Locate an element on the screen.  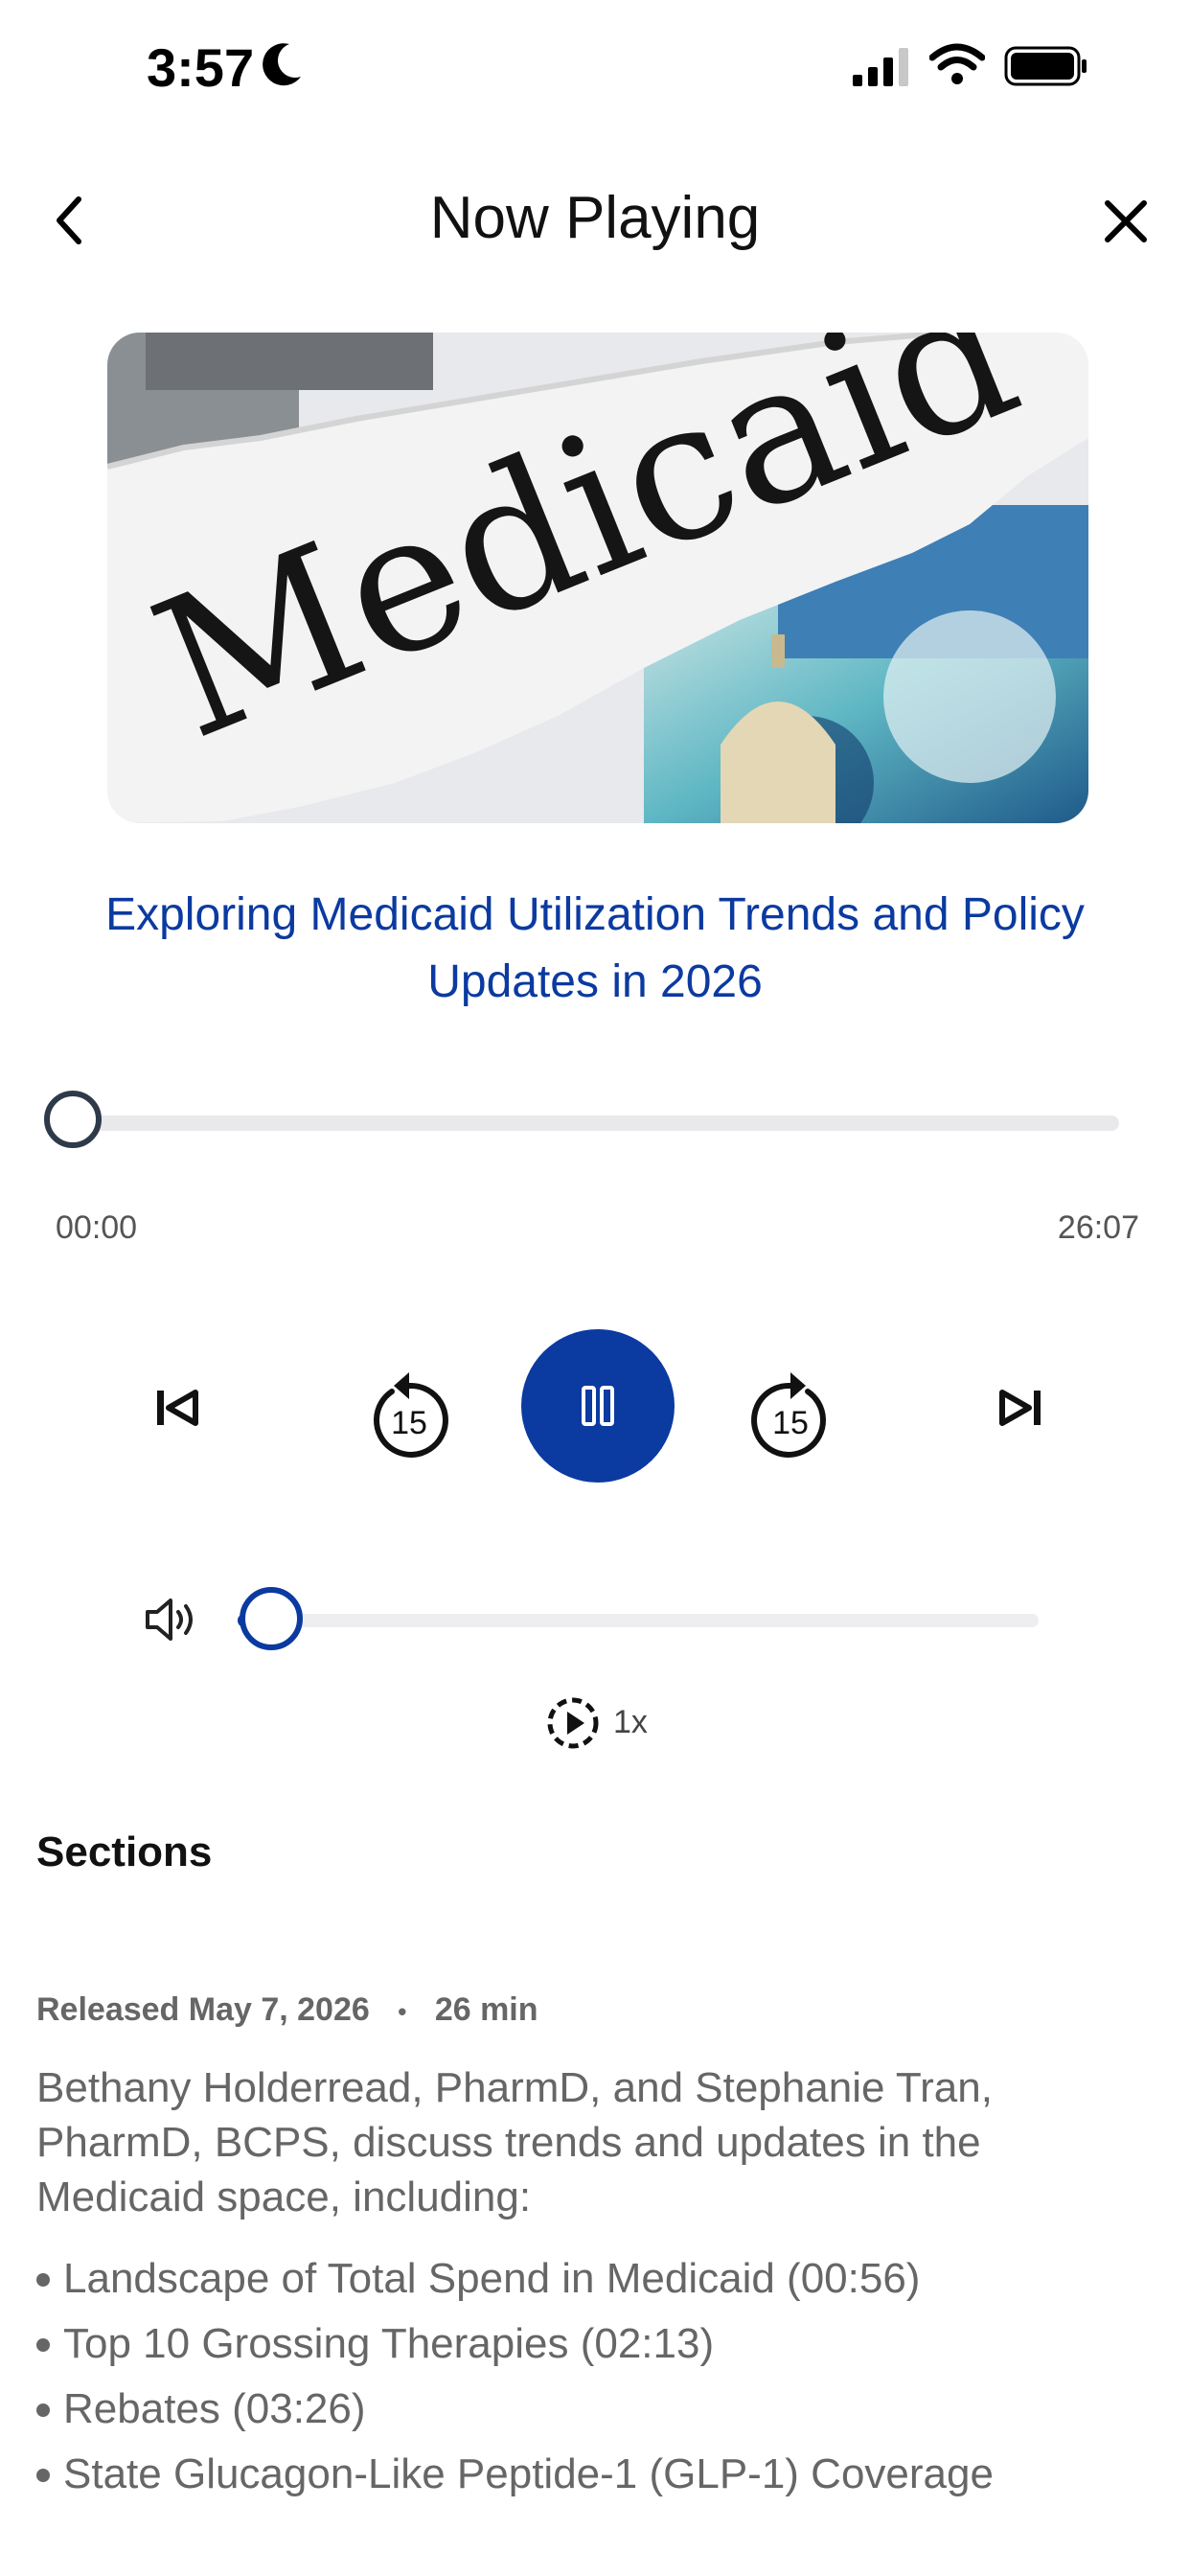
time-elapsed: 00:00 is located at coordinates (97, 1227).